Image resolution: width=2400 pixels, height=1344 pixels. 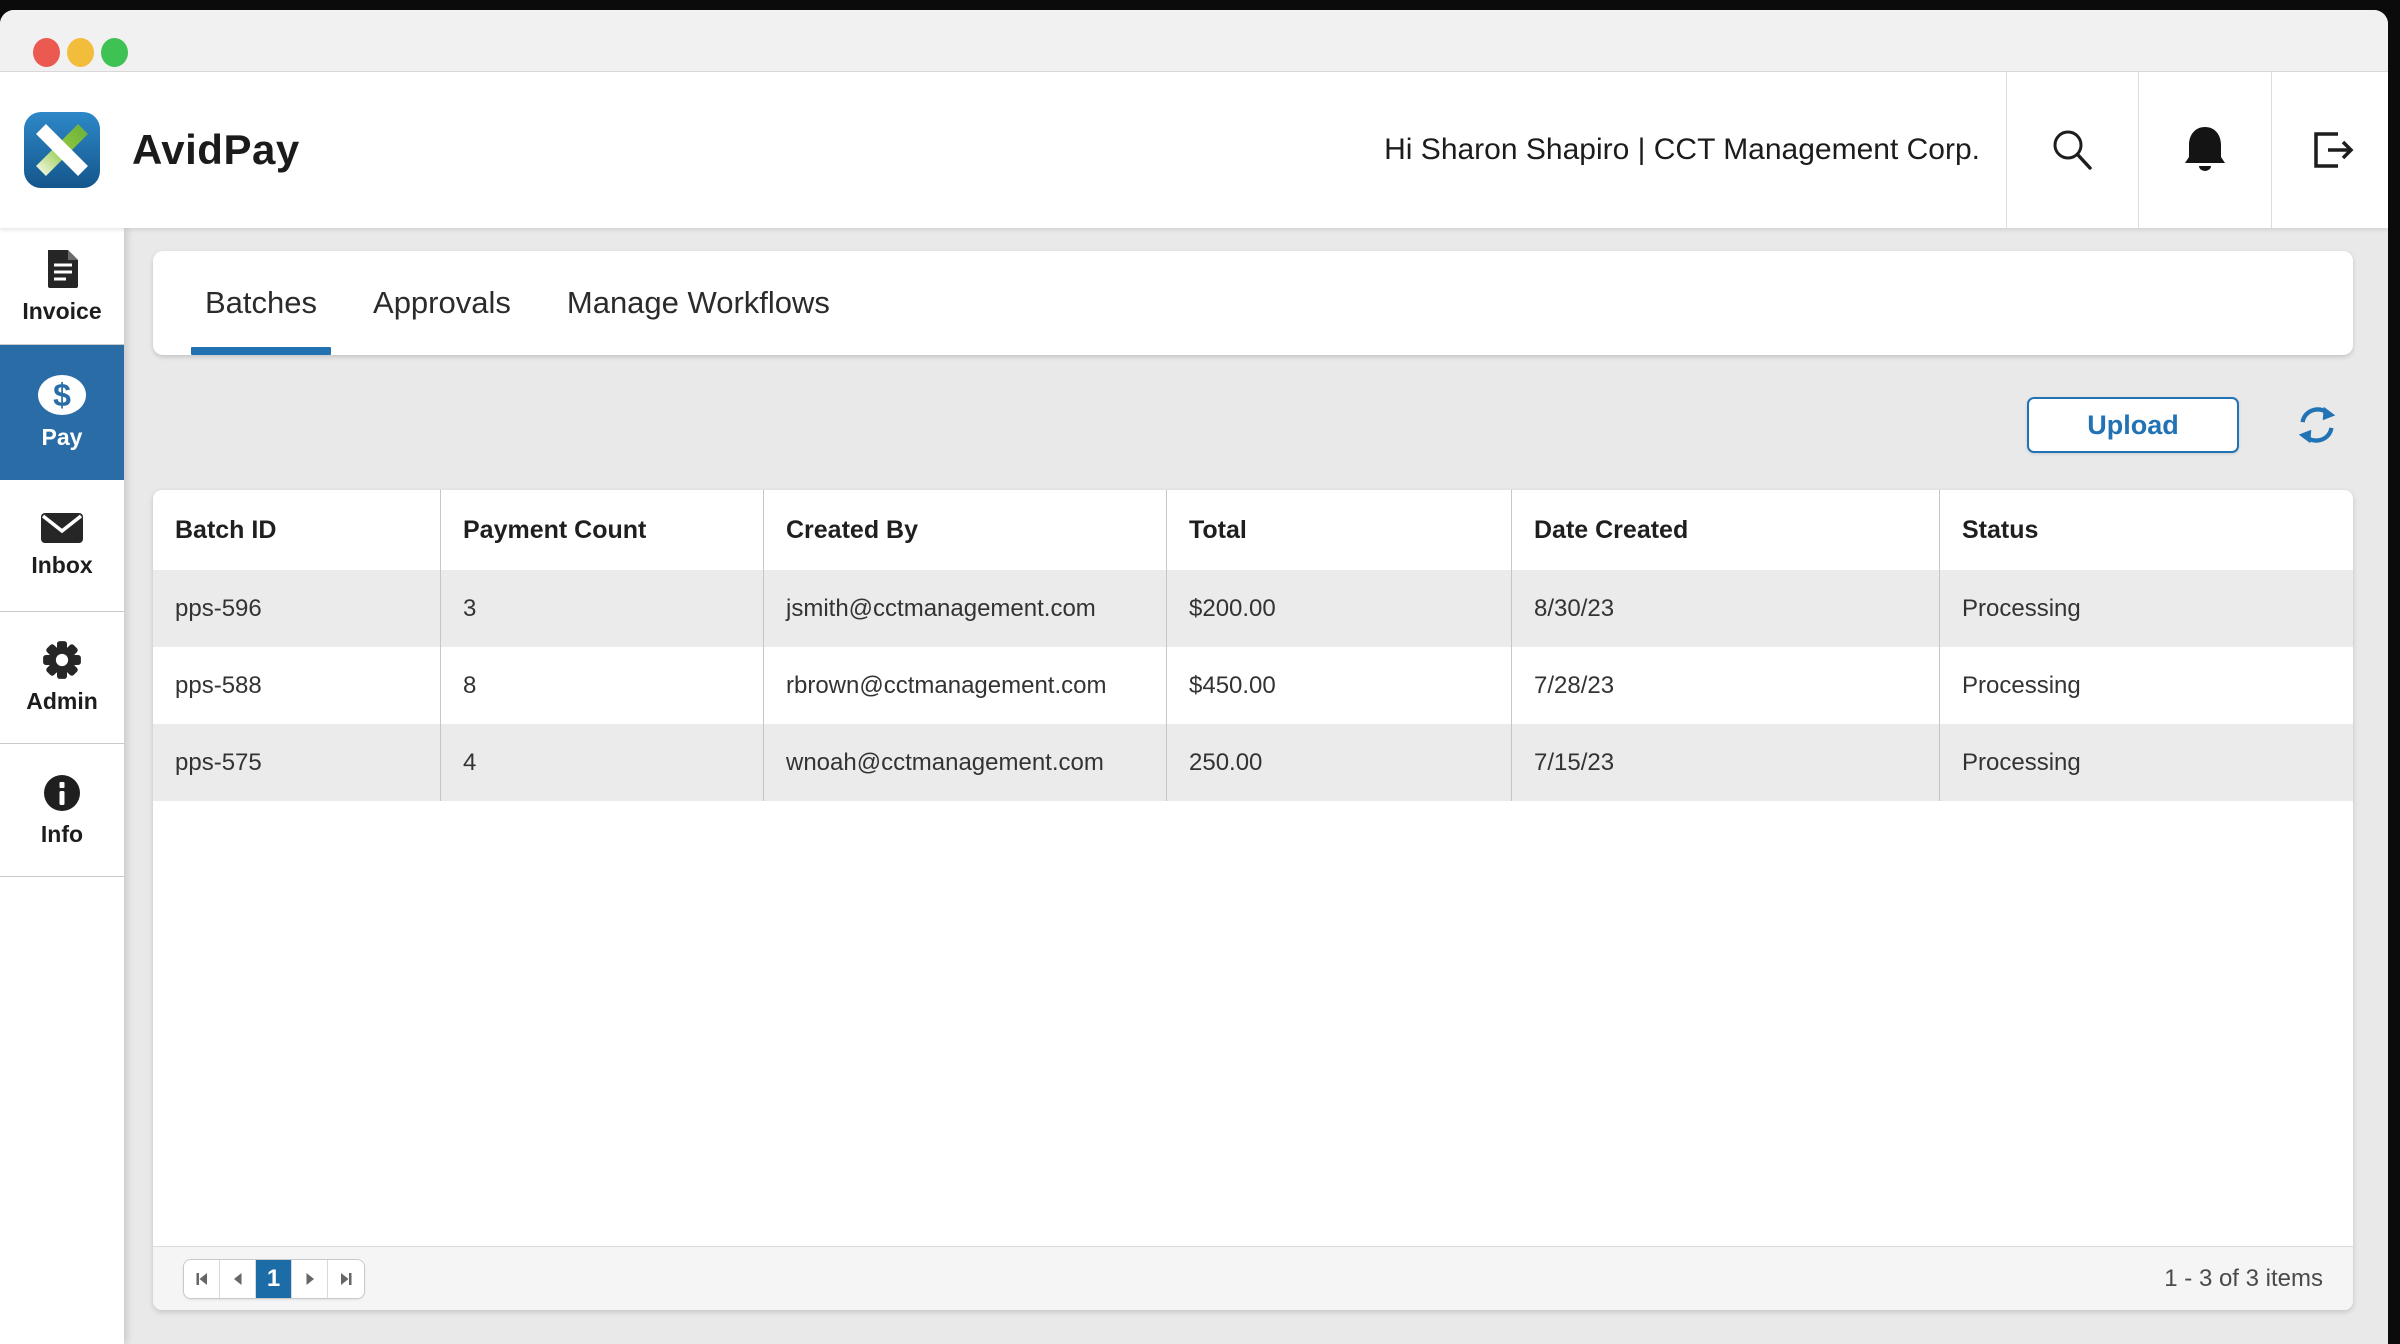 I want to click on avidxchange-logo-icon, so click(x=62, y=150).